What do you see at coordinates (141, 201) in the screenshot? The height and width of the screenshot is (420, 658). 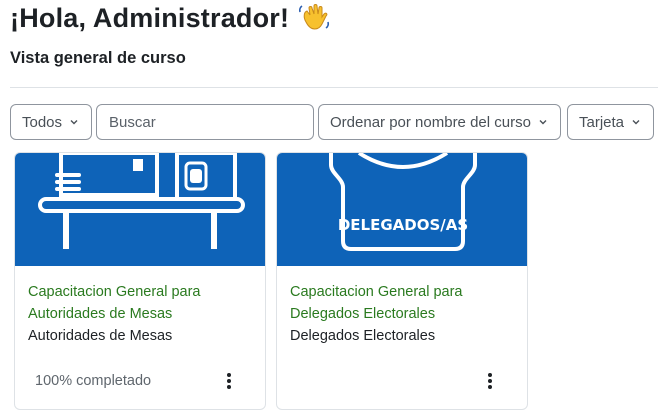 I see `voting-table-illustration` at bounding box center [141, 201].